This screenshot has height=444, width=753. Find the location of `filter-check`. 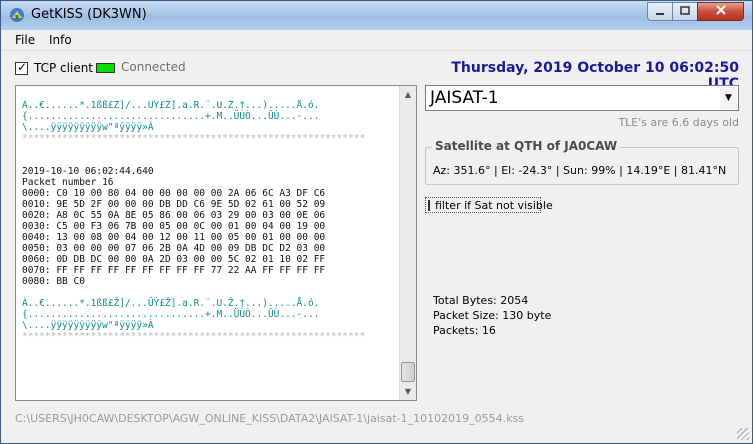

filter-check is located at coordinates (429, 205).